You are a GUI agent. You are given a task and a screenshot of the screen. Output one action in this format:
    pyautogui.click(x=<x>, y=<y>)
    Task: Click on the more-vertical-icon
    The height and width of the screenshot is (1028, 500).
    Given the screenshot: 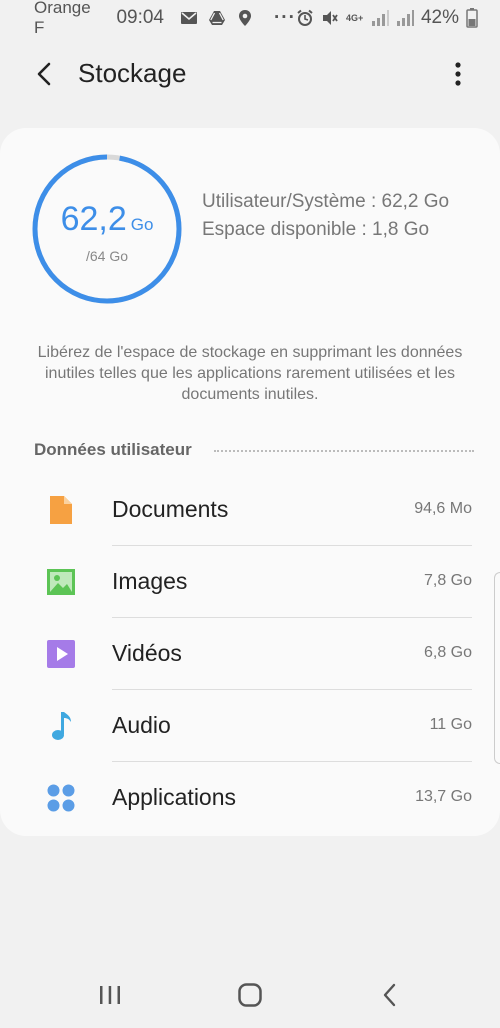 What is the action you would take?
    pyautogui.click(x=458, y=74)
    